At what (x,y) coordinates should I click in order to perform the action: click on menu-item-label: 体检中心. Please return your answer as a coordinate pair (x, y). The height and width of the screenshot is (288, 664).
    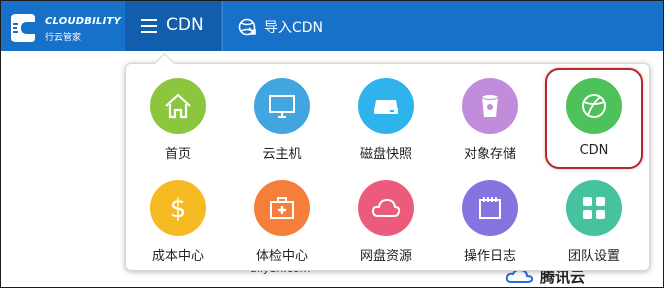
    Looking at the image, I should click on (281, 256).